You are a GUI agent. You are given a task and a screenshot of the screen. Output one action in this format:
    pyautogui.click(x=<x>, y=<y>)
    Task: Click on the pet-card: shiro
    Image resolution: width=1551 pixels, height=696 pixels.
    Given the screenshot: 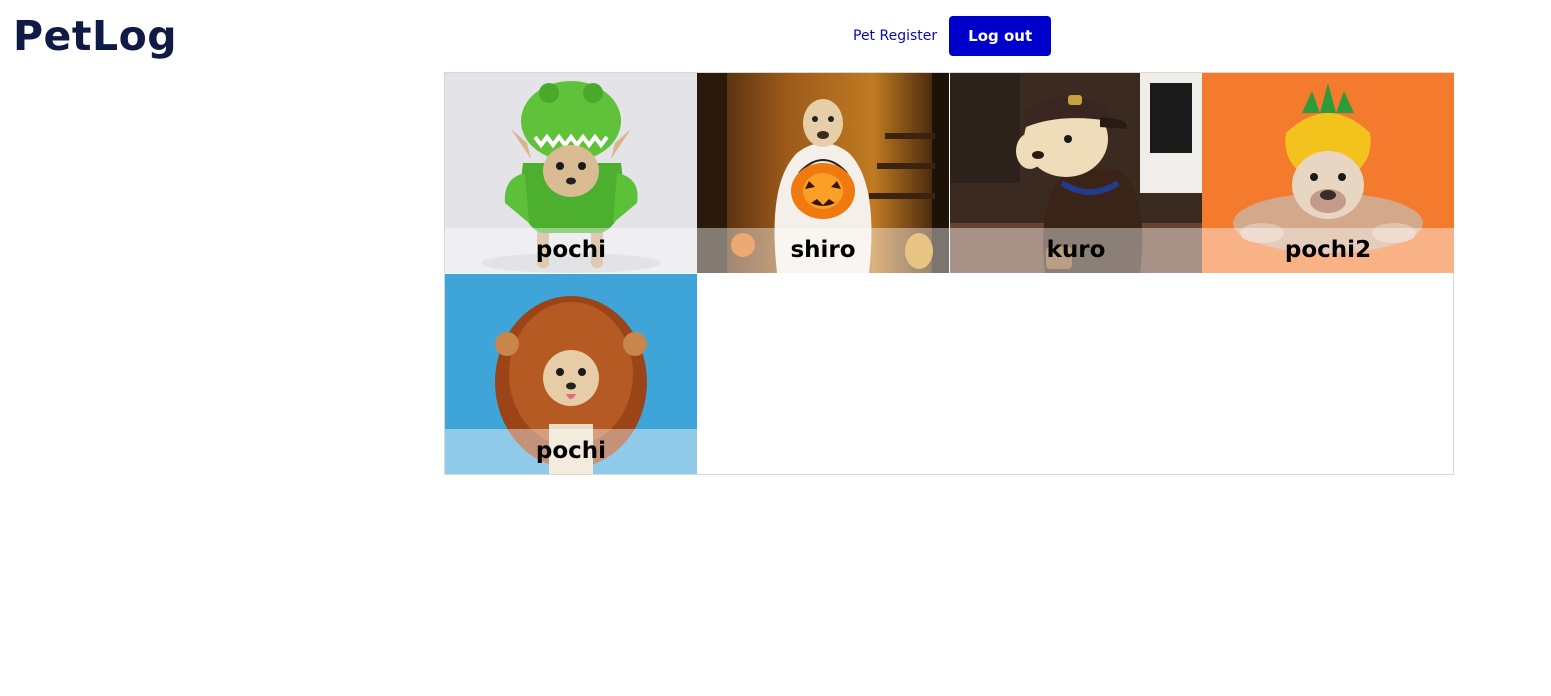 What is the action you would take?
    pyautogui.click(x=823, y=173)
    